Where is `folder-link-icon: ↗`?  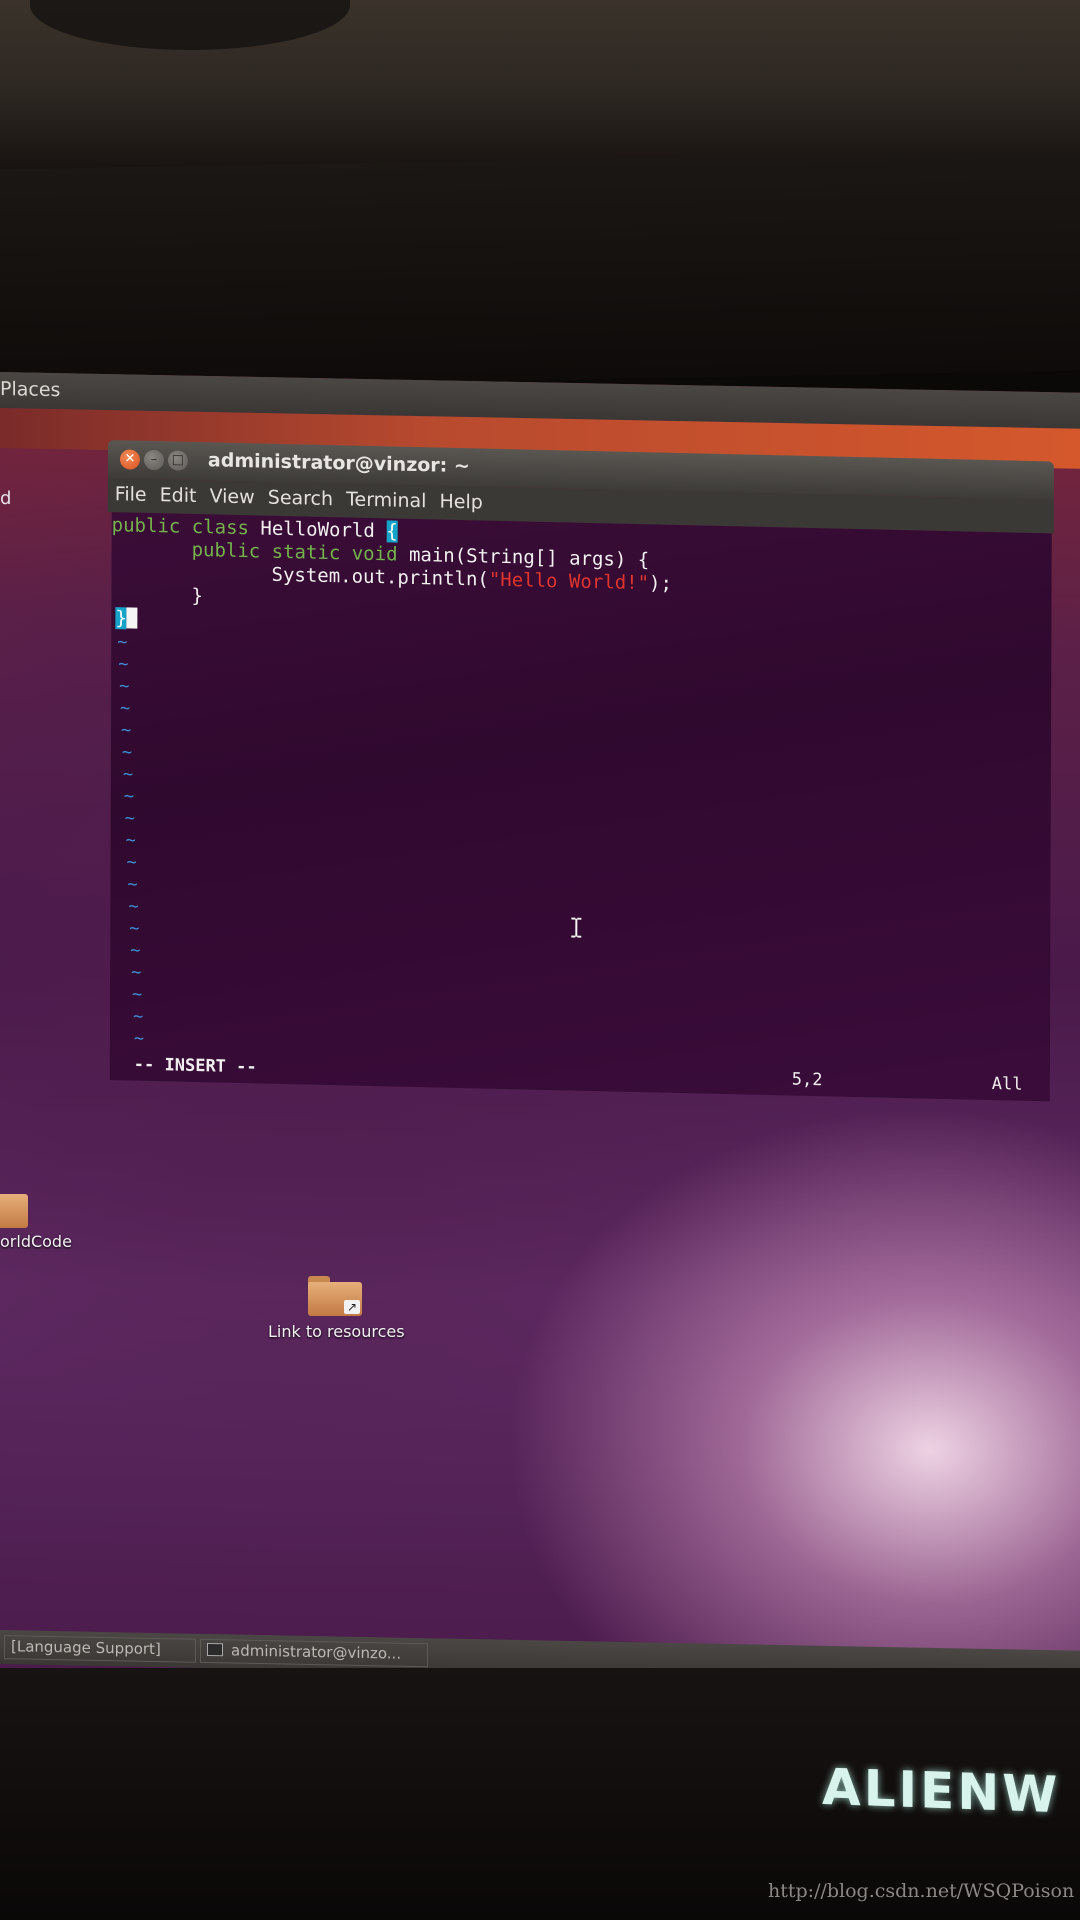 folder-link-icon: ↗ is located at coordinates (335, 1296).